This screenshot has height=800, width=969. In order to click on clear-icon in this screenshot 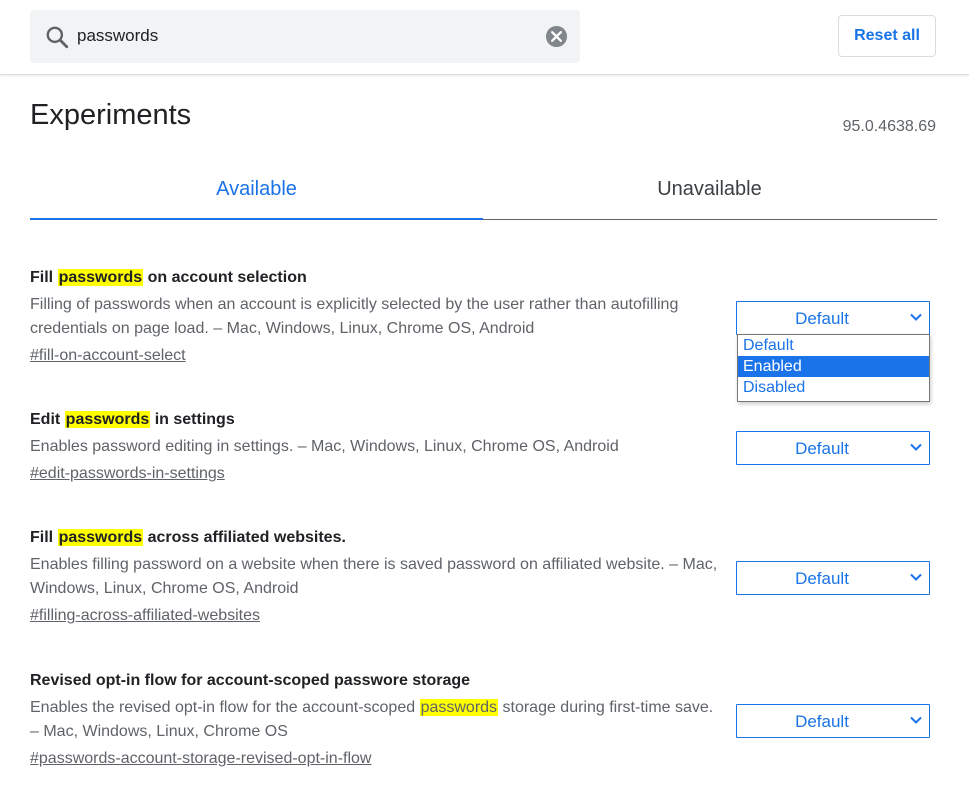, I will do `click(556, 36)`.